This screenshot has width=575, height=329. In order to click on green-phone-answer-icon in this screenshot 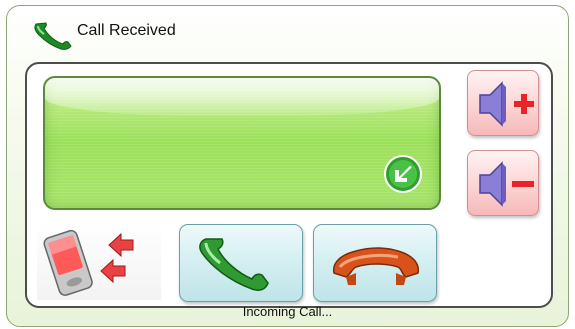, I will do `click(234, 264)`.